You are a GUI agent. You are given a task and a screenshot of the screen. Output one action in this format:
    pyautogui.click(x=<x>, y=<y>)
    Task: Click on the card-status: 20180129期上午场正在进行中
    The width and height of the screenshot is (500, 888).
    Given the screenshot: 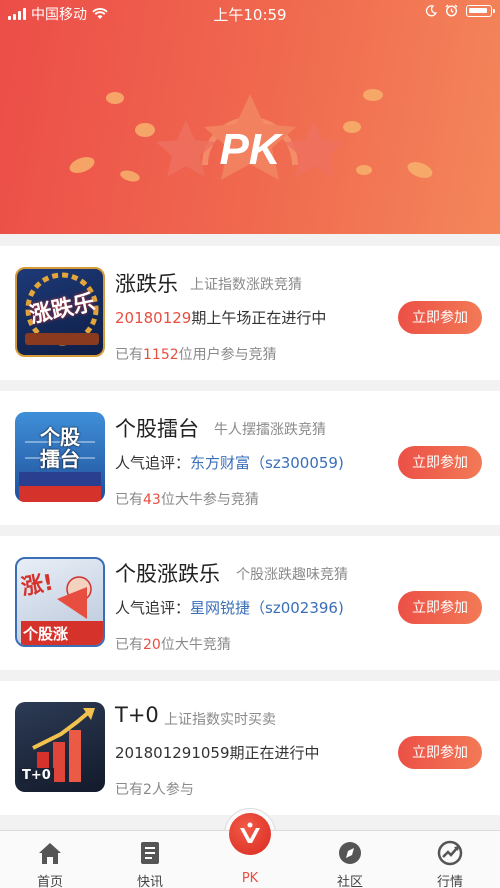 What is the action you would take?
    pyautogui.click(x=221, y=318)
    